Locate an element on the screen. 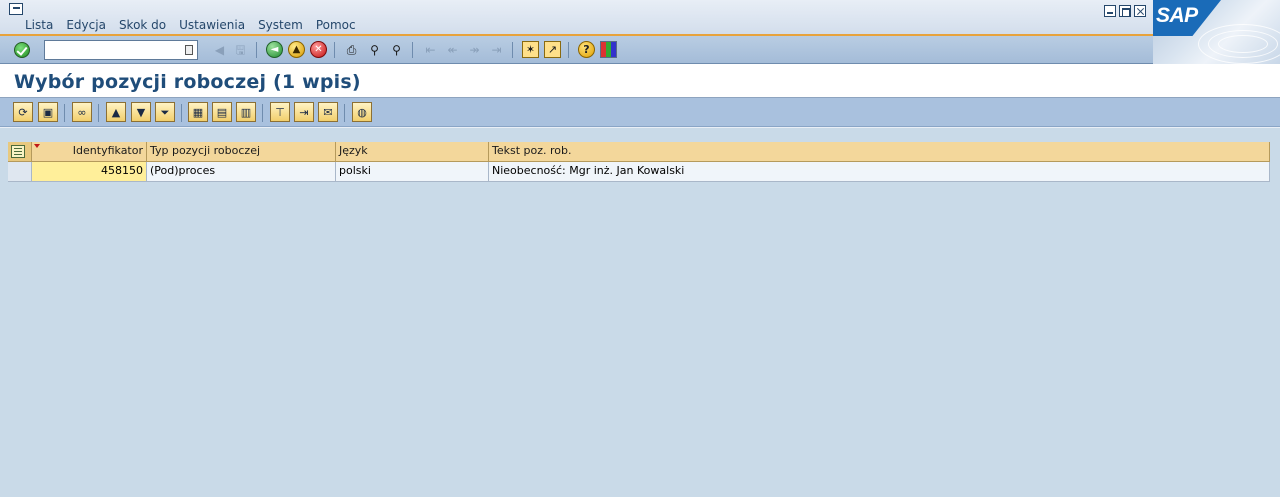 The image size is (1280, 497). graphic-icon: ◍ is located at coordinates (362, 112).